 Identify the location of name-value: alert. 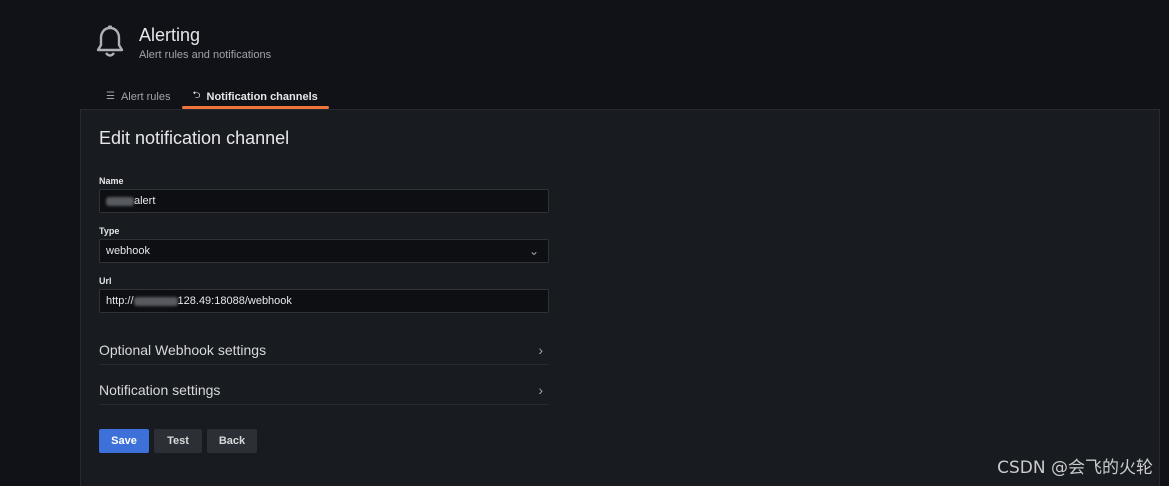
(145, 201).